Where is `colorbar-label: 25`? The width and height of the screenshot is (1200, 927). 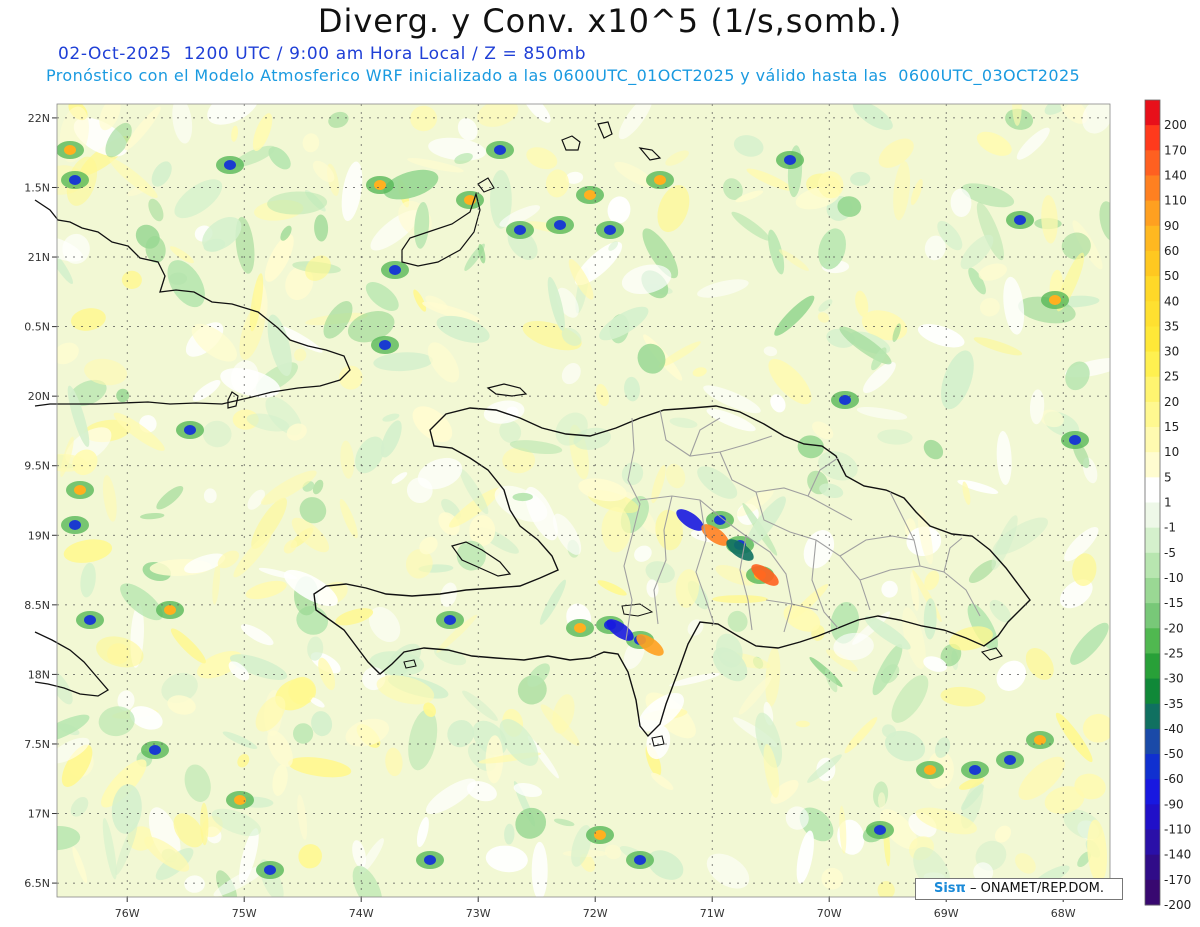
colorbar-label: 25 is located at coordinates (1171, 377).